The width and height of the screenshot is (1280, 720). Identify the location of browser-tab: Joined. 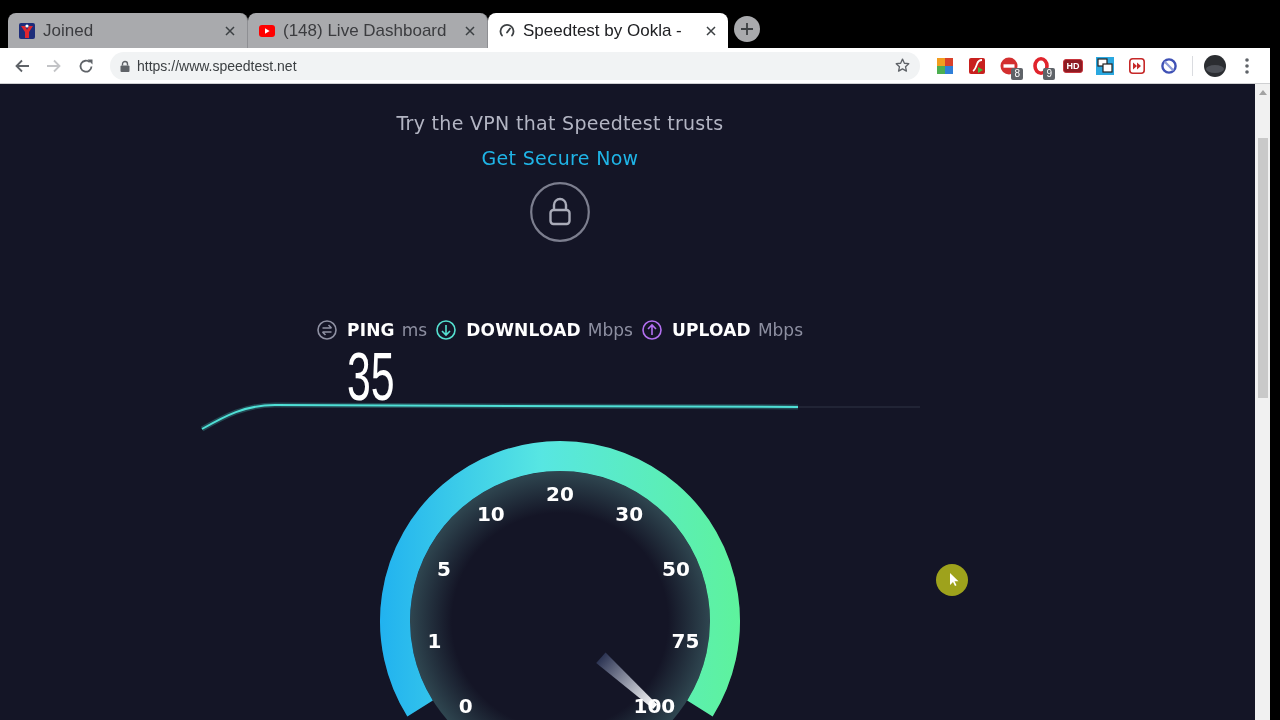
(128, 30).